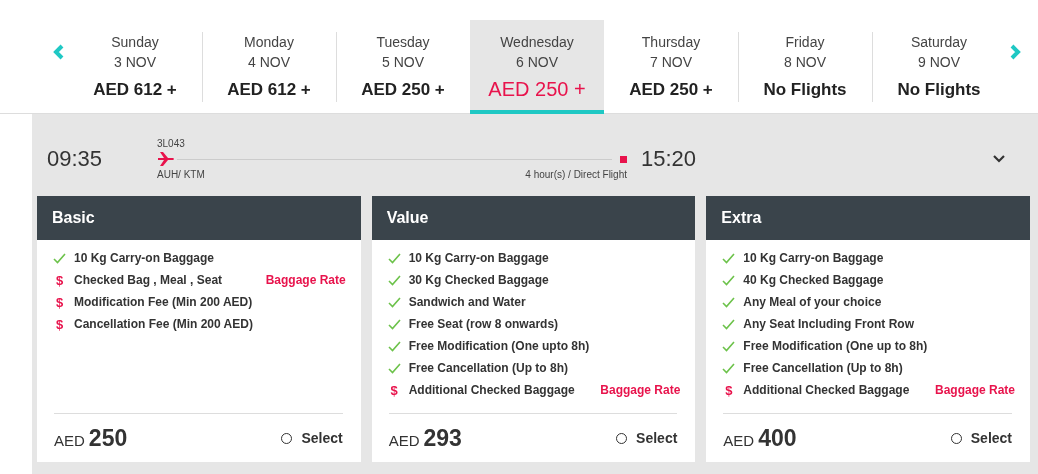 The image size is (1038, 474). What do you see at coordinates (171, 143) in the screenshot?
I see `flight-number: 3L043` at bounding box center [171, 143].